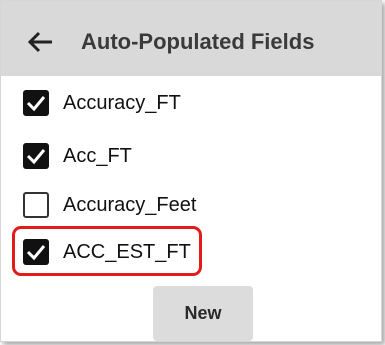  Describe the element at coordinates (40, 42) in the screenshot. I see `arrow-left-icon` at that location.